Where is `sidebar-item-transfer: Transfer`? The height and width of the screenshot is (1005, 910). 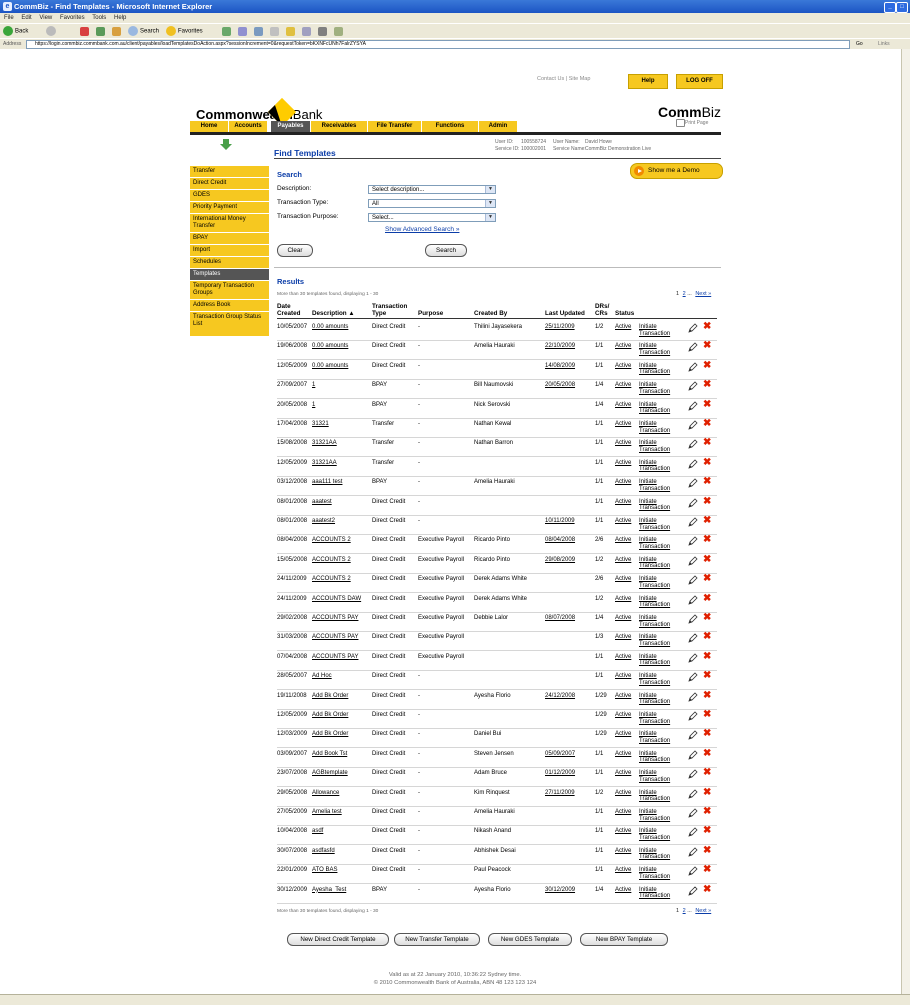
sidebar-item-transfer: Transfer is located at coordinates (229, 172).